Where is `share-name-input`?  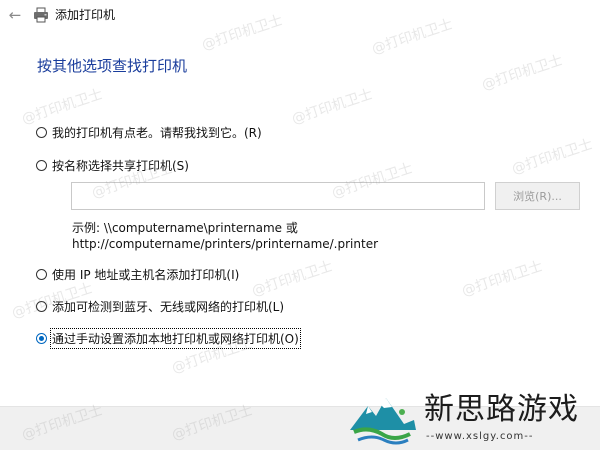 share-name-input is located at coordinates (278, 196).